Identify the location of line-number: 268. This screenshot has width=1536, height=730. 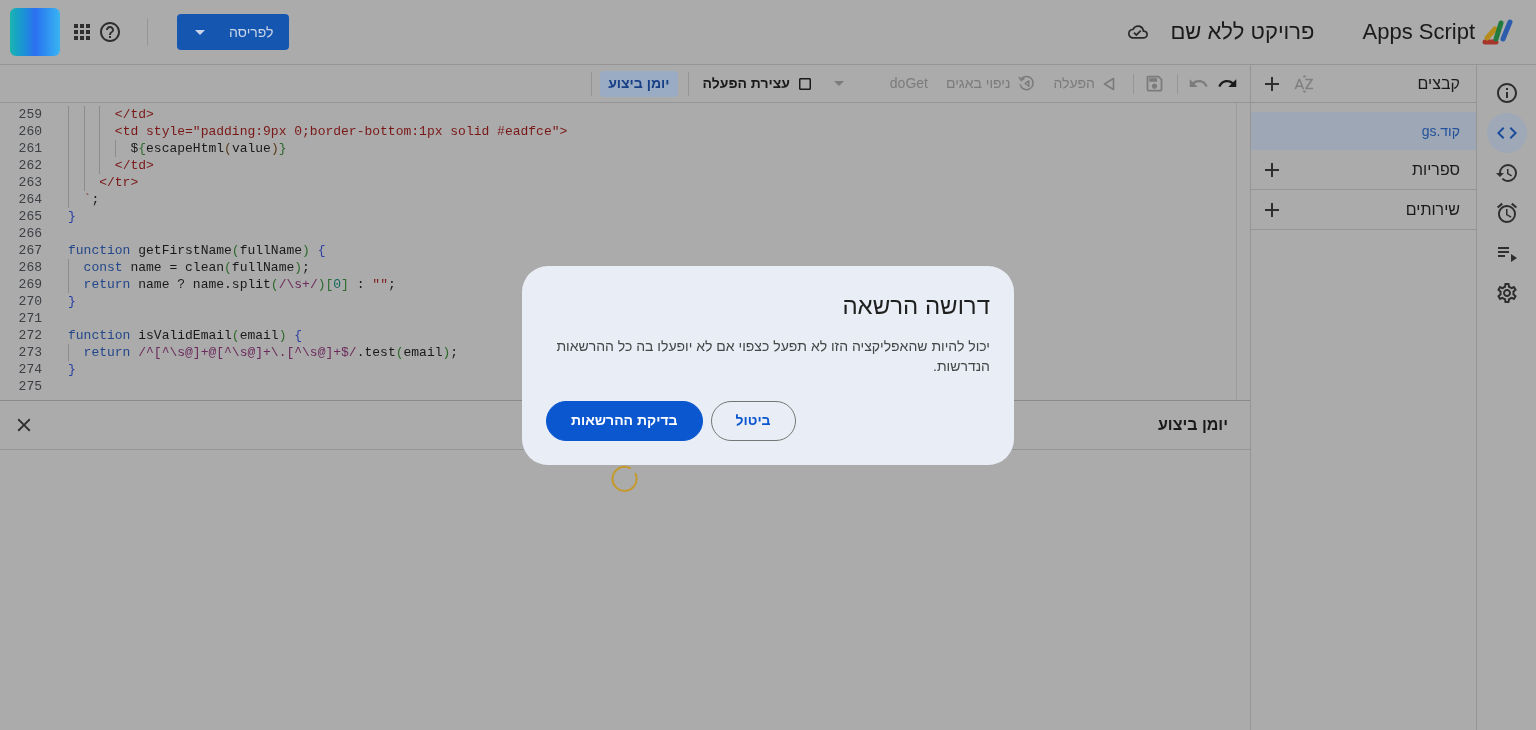
(29, 267).